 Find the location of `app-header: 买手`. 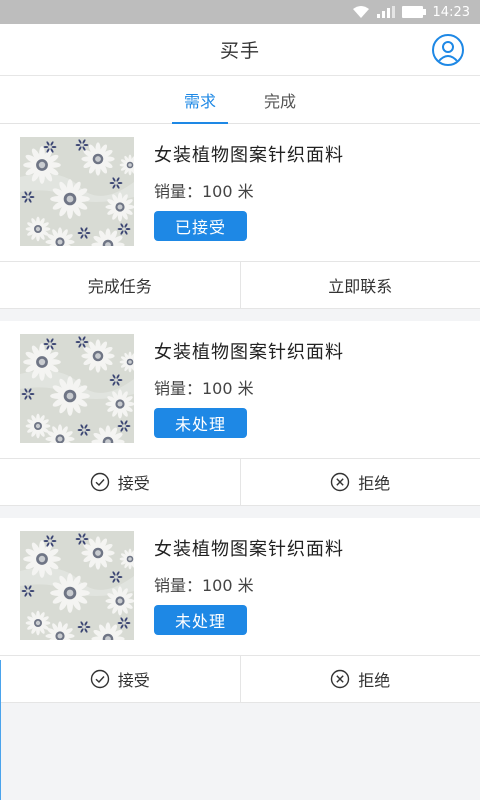

app-header: 买手 is located at coordinates (240, 50).